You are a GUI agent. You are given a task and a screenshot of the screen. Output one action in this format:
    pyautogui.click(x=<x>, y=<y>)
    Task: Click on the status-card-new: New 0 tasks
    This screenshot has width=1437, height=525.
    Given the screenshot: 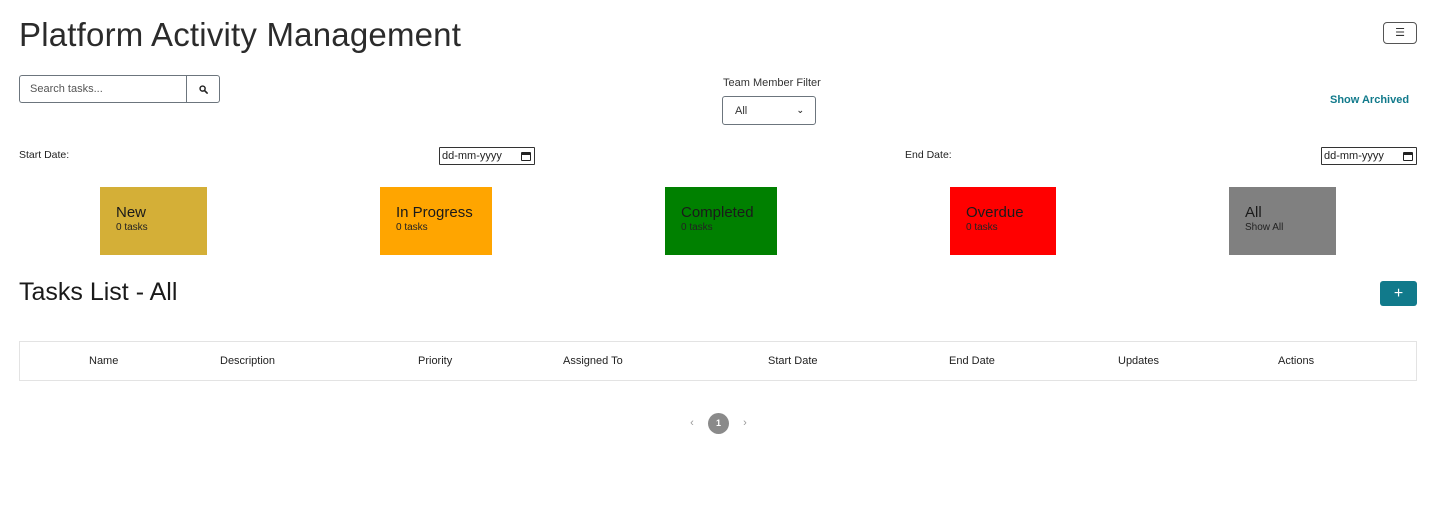 What is the action you would take?
    pyautogui.click(x=153, y=221)
    